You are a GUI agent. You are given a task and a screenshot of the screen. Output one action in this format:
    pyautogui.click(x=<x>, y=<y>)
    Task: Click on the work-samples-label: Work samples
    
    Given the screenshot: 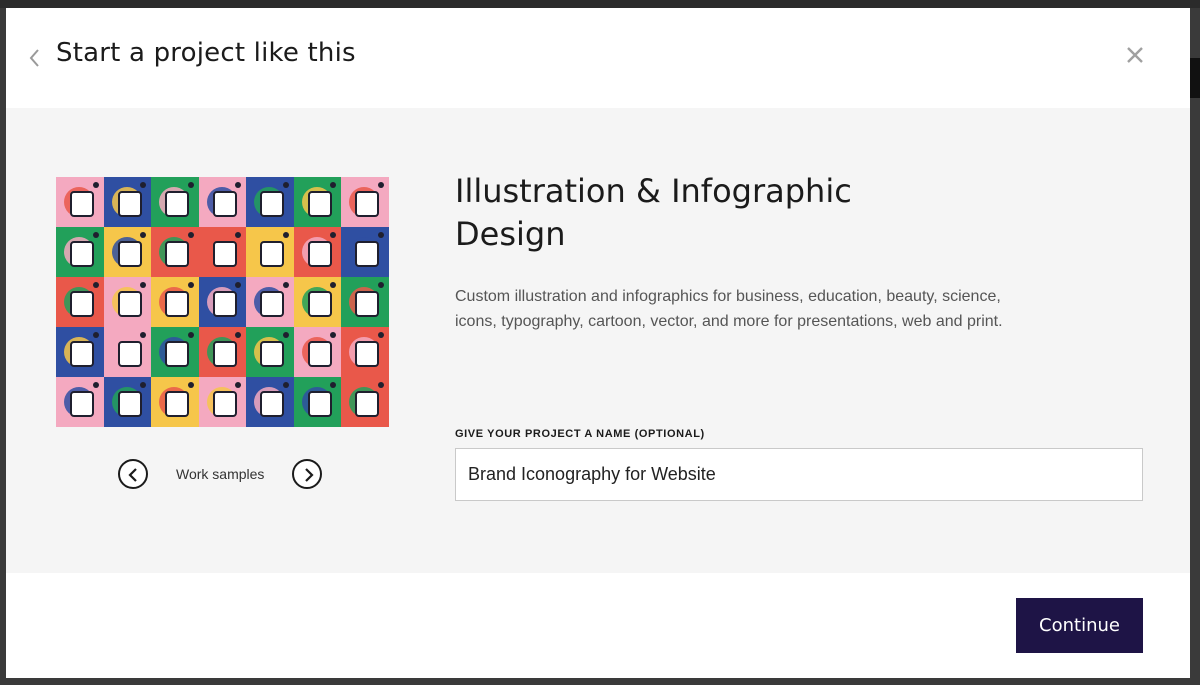 What is the action you would take?
    pyautogui.click(x=220, y=474)
    